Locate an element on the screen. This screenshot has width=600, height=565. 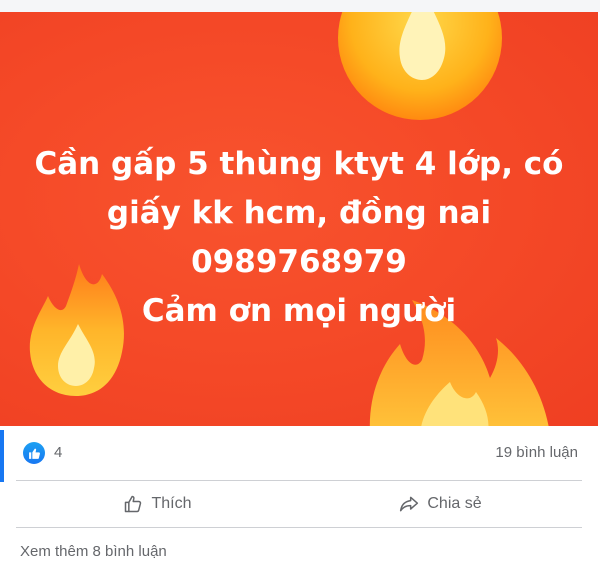
like-button: Thích is located at coordinates (157, 504).